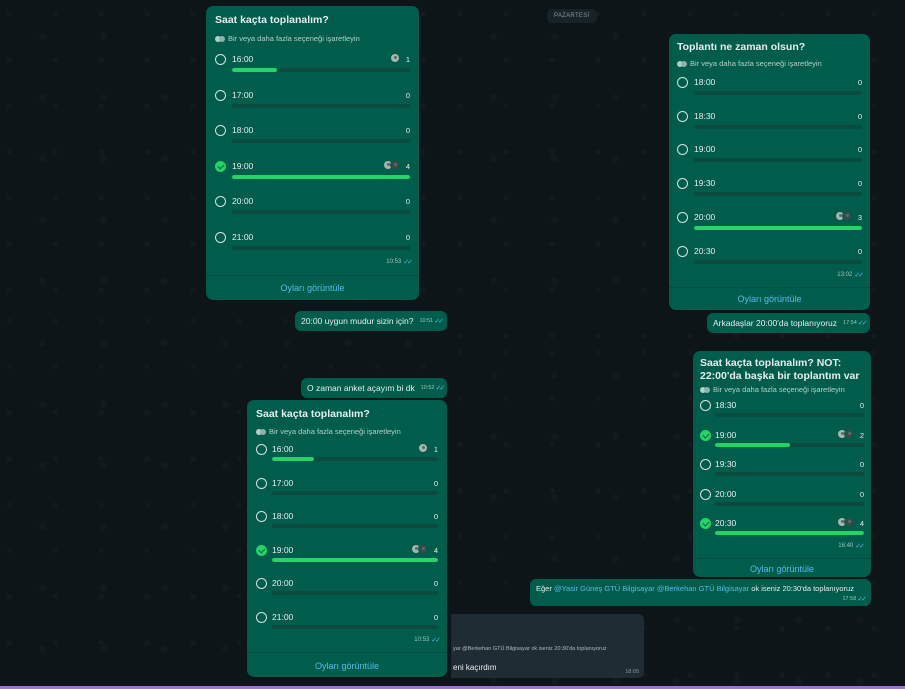 The width and height of the screenshot is (905, 689). Describe the element at coordinates (851, 546) in the screenshot. I see `poll-meta: 16:40 ✓✓` at that location.